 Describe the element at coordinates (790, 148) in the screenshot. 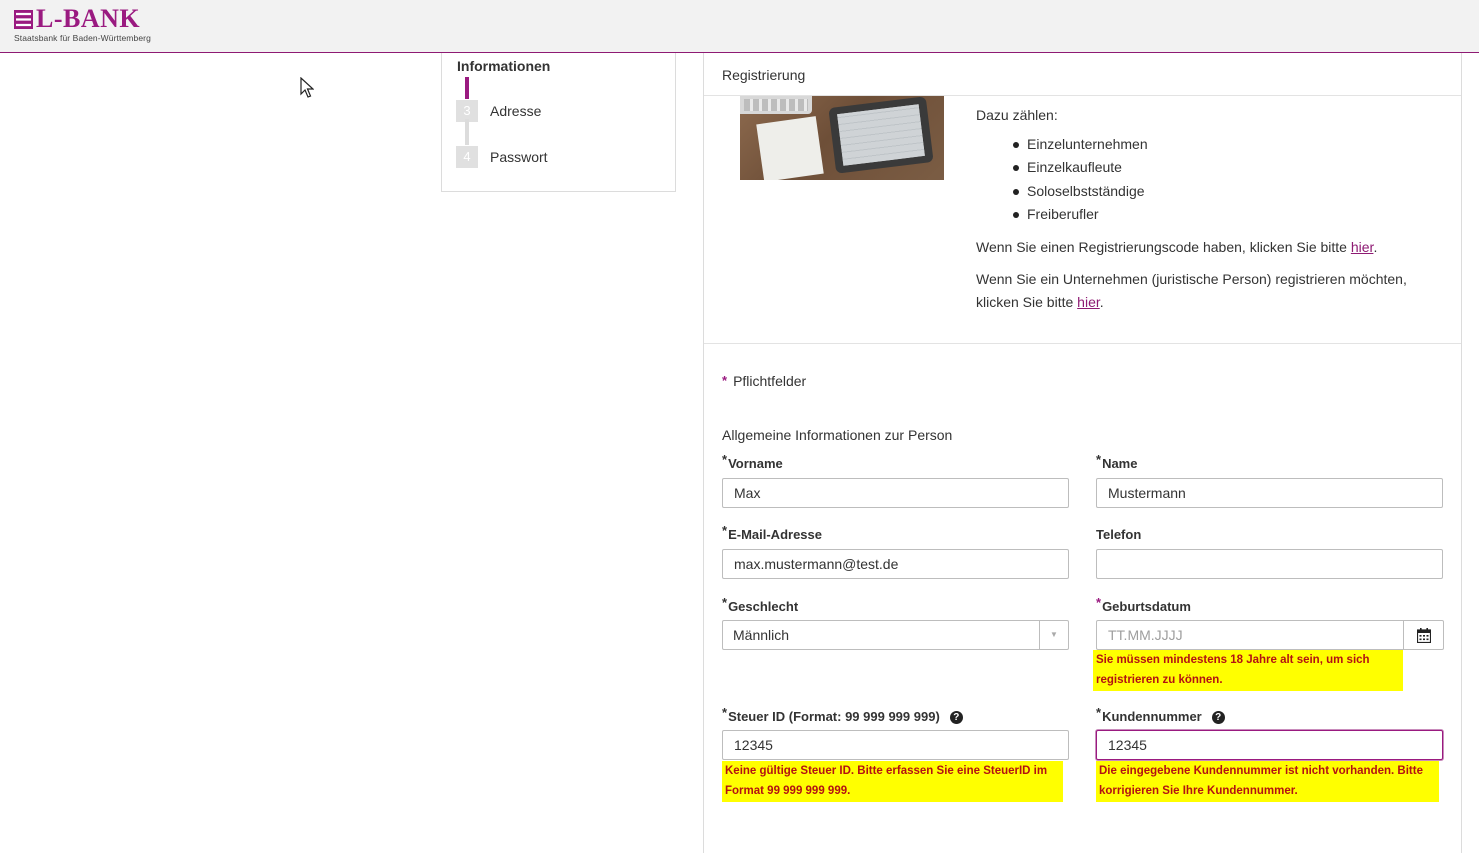

I see `notebook-shape` at that location.